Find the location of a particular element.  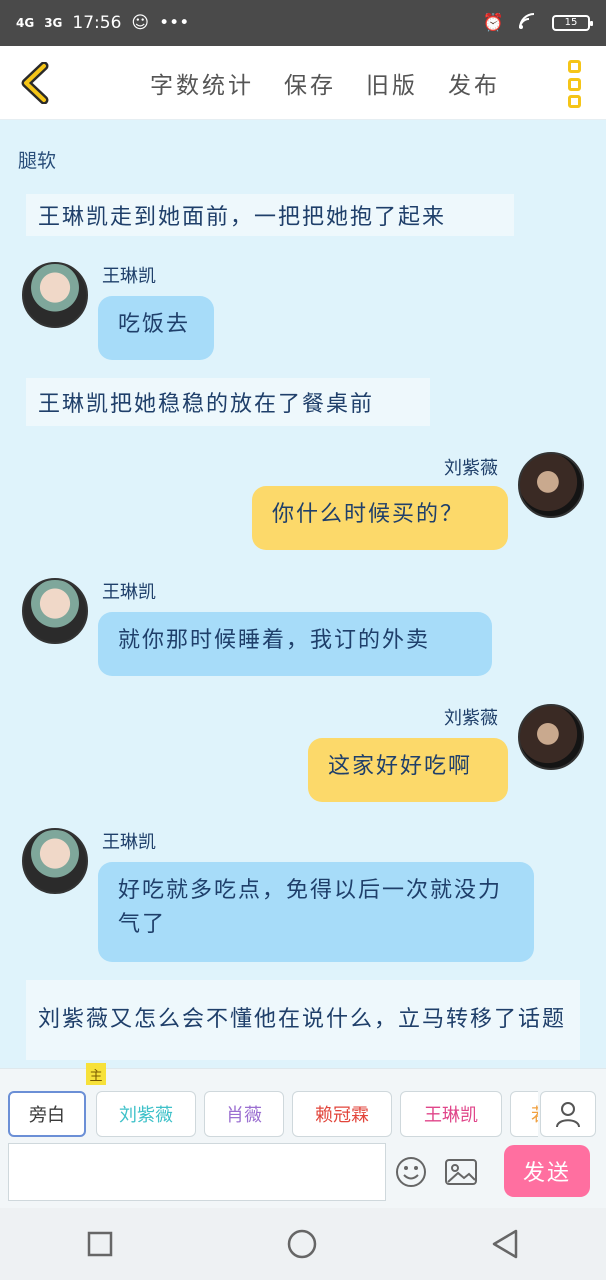

main-role-badge: 主 is located at coordinates (96, 1074).